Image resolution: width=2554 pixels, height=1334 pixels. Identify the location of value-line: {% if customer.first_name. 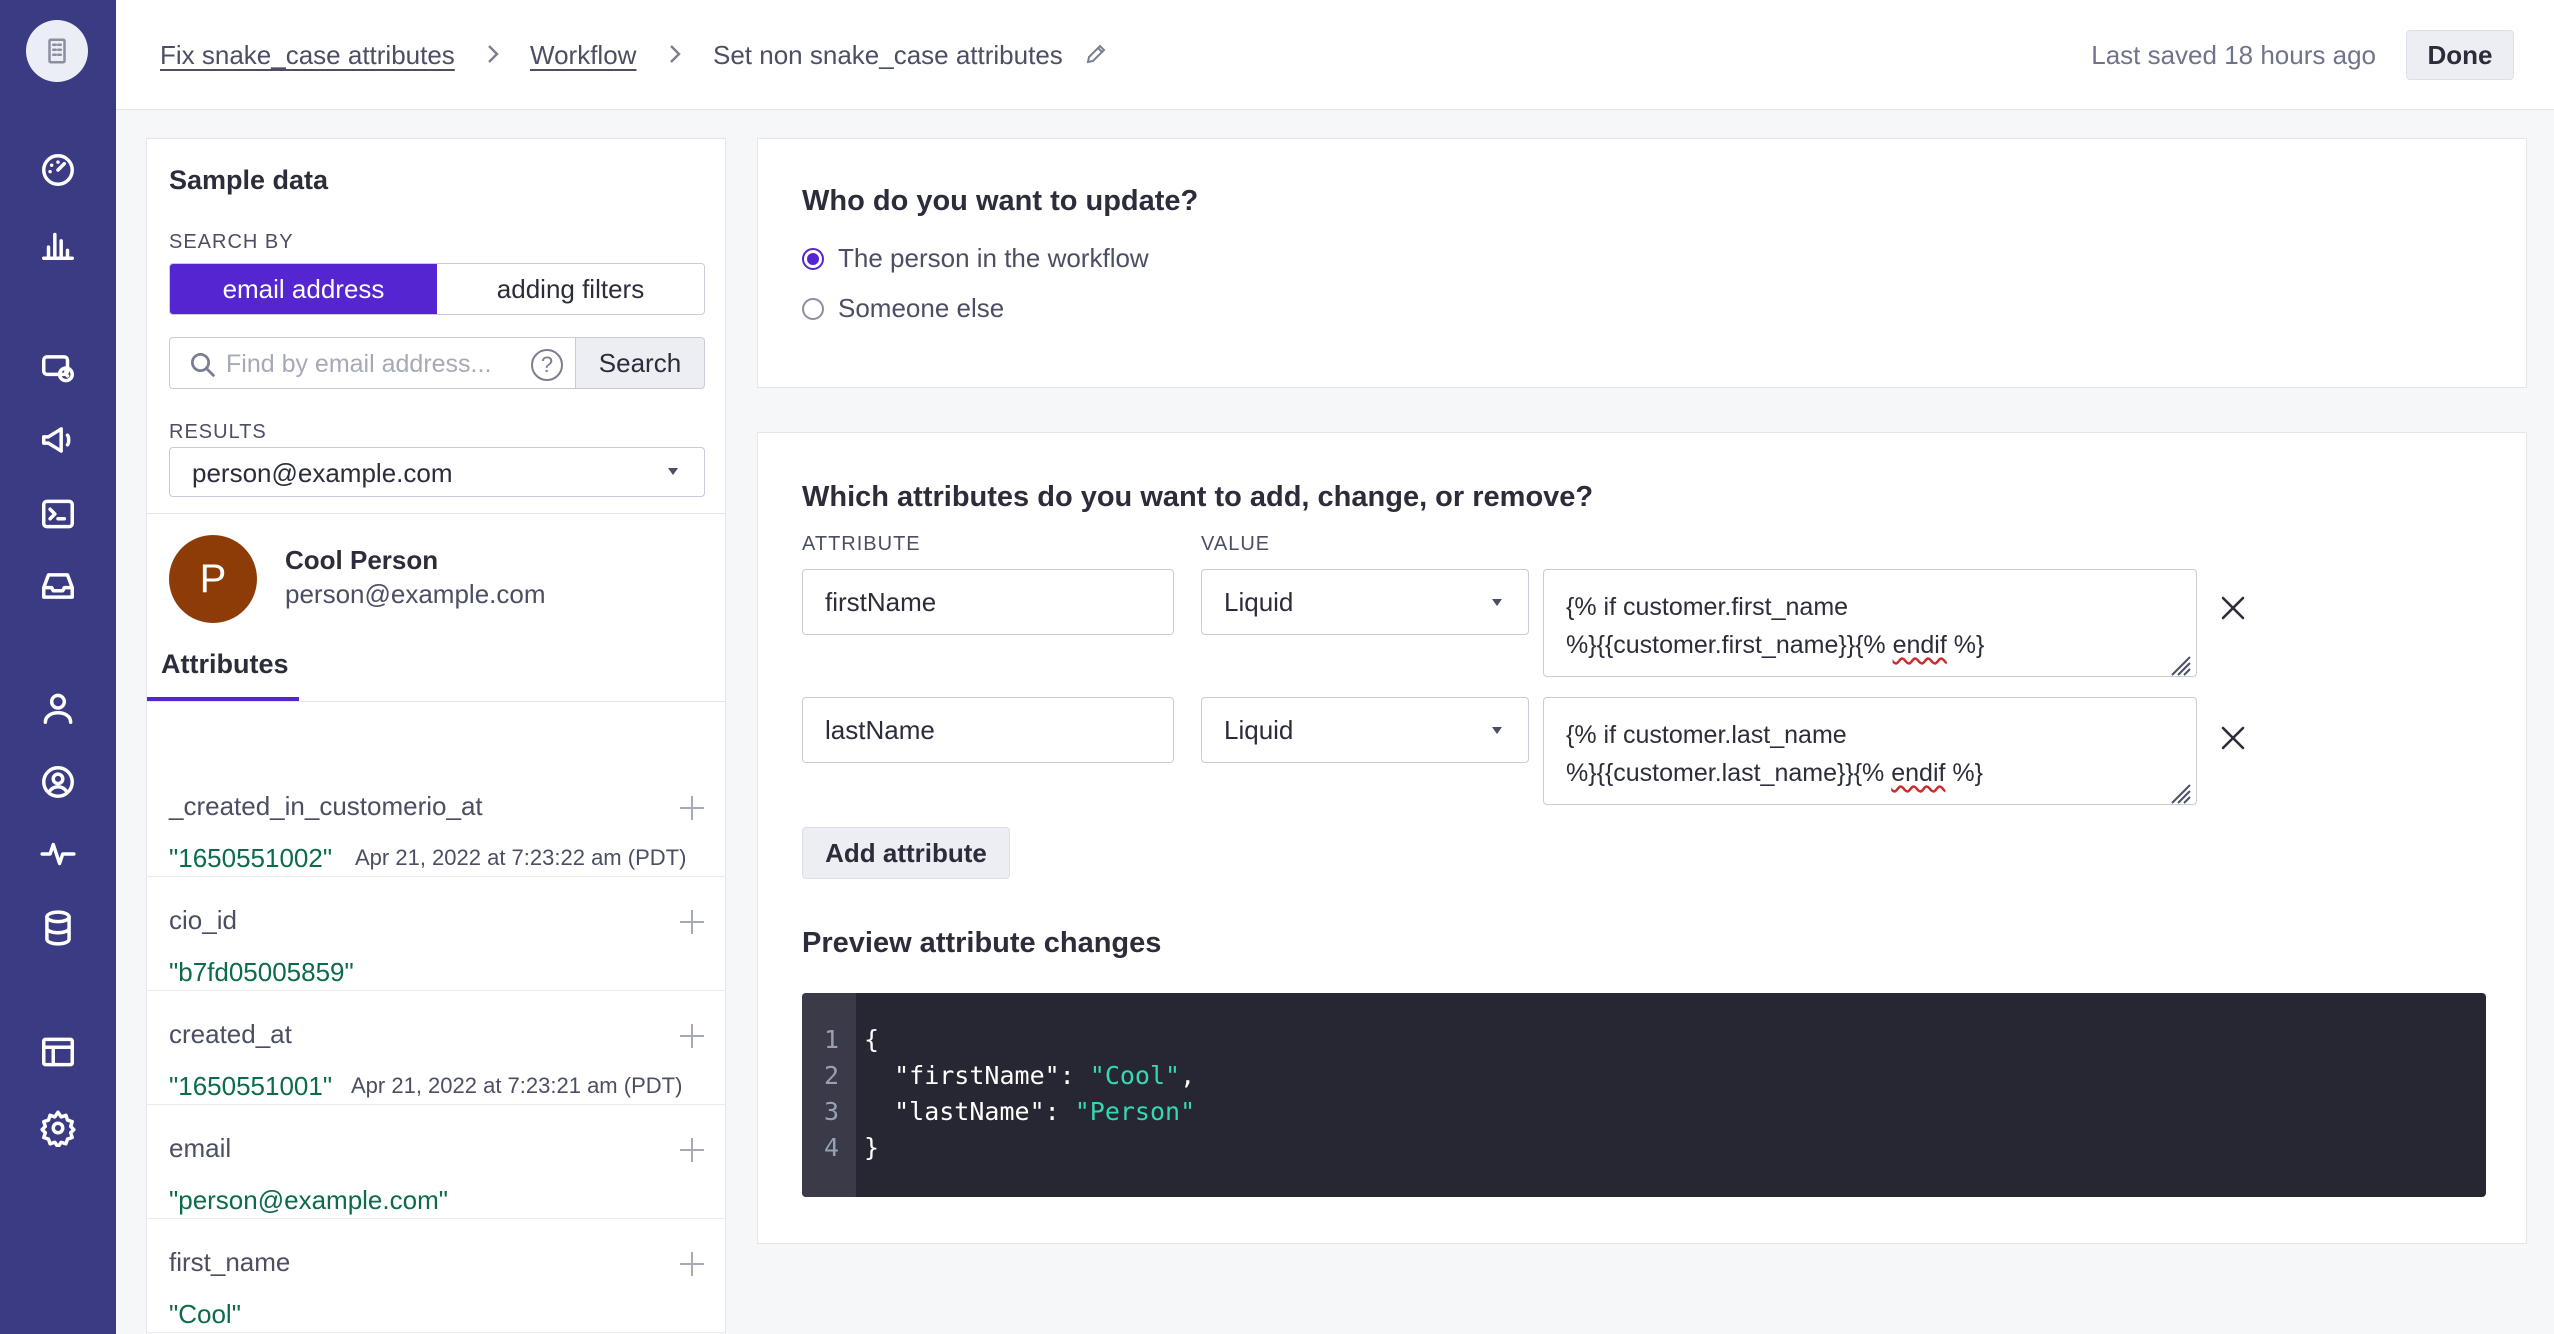
(1707, 607).